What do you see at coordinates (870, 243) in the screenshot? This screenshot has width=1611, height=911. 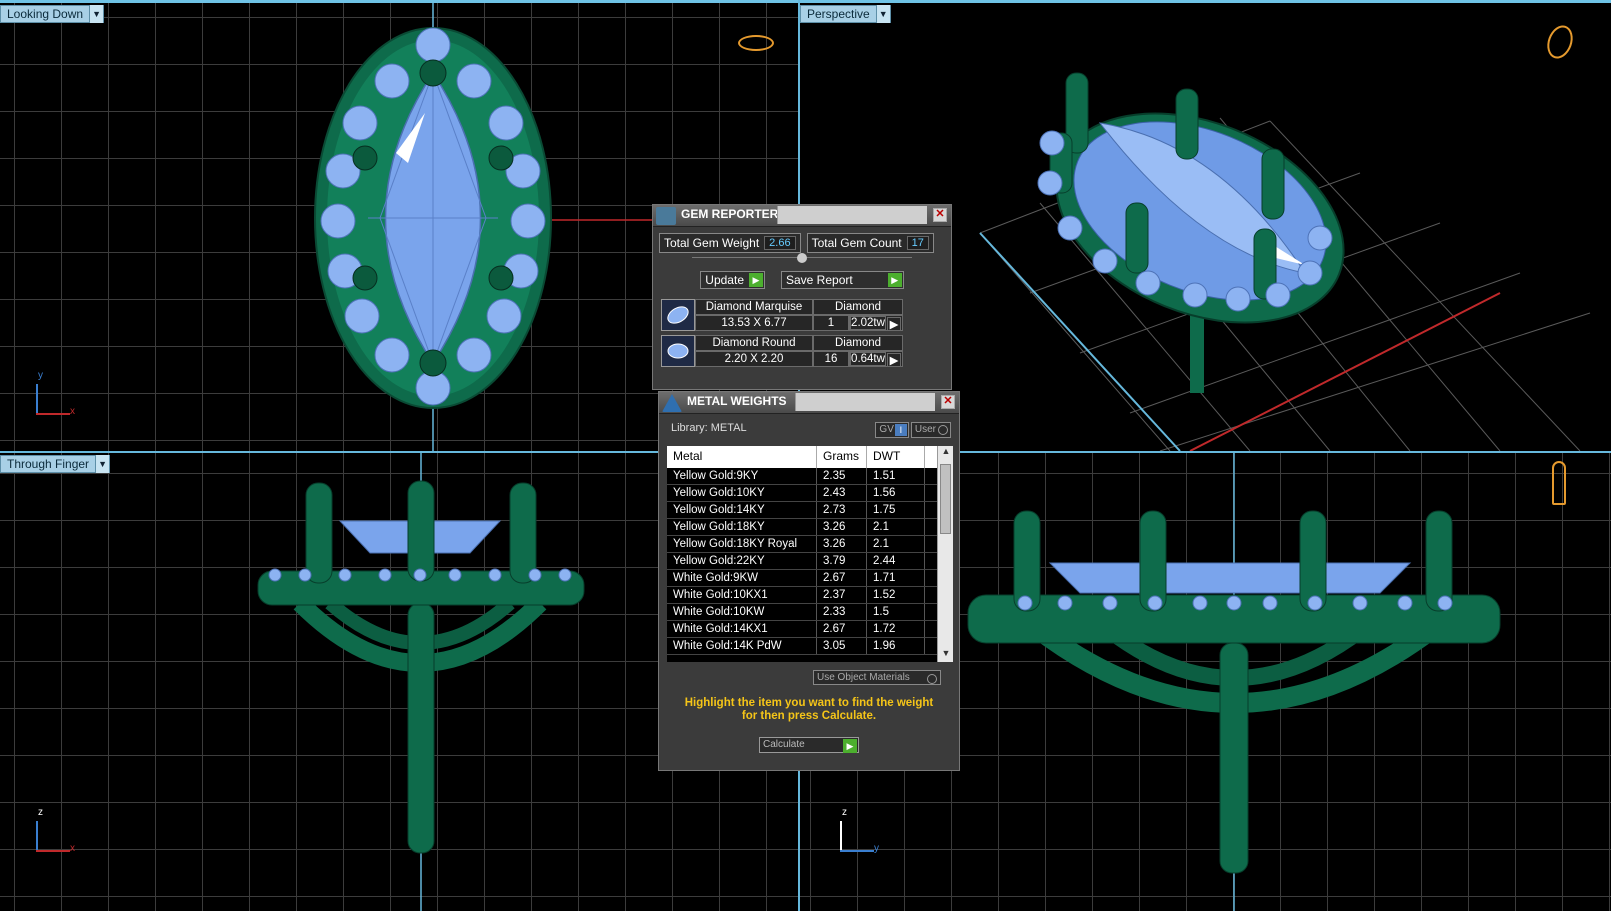 I see `total-gem-count: Total Gem Count 17` at bounding box center [870, 243].